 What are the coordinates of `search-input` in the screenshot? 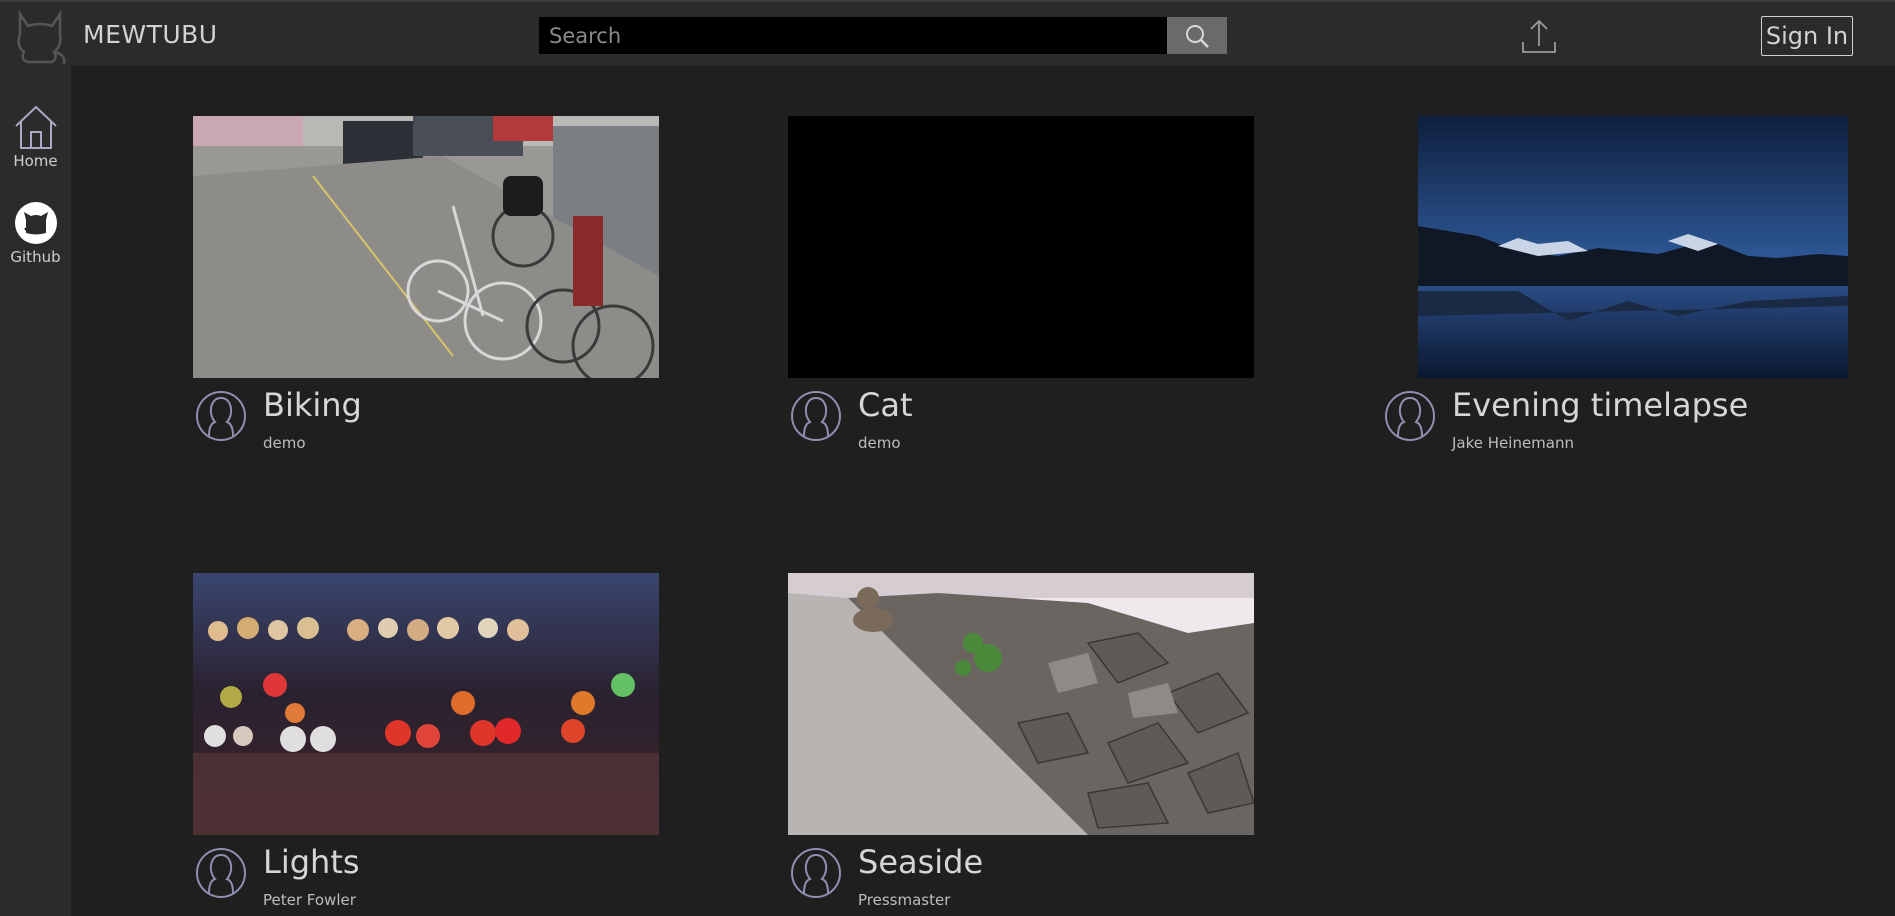 It's located at (853, 35).